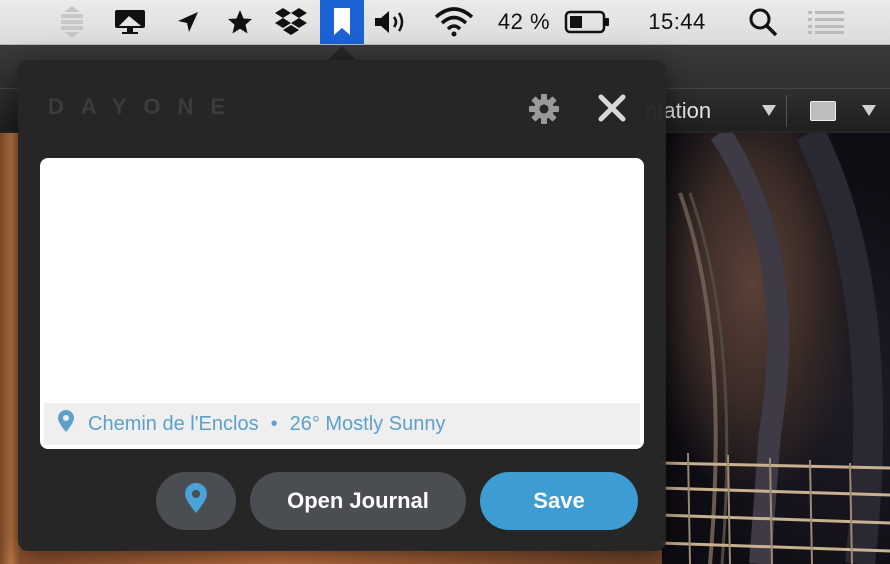 This screenshot has height=564, width=890. Describe the element at coordinates (826, 22) in the screenshot. I see `notification-list-icon` at that location.